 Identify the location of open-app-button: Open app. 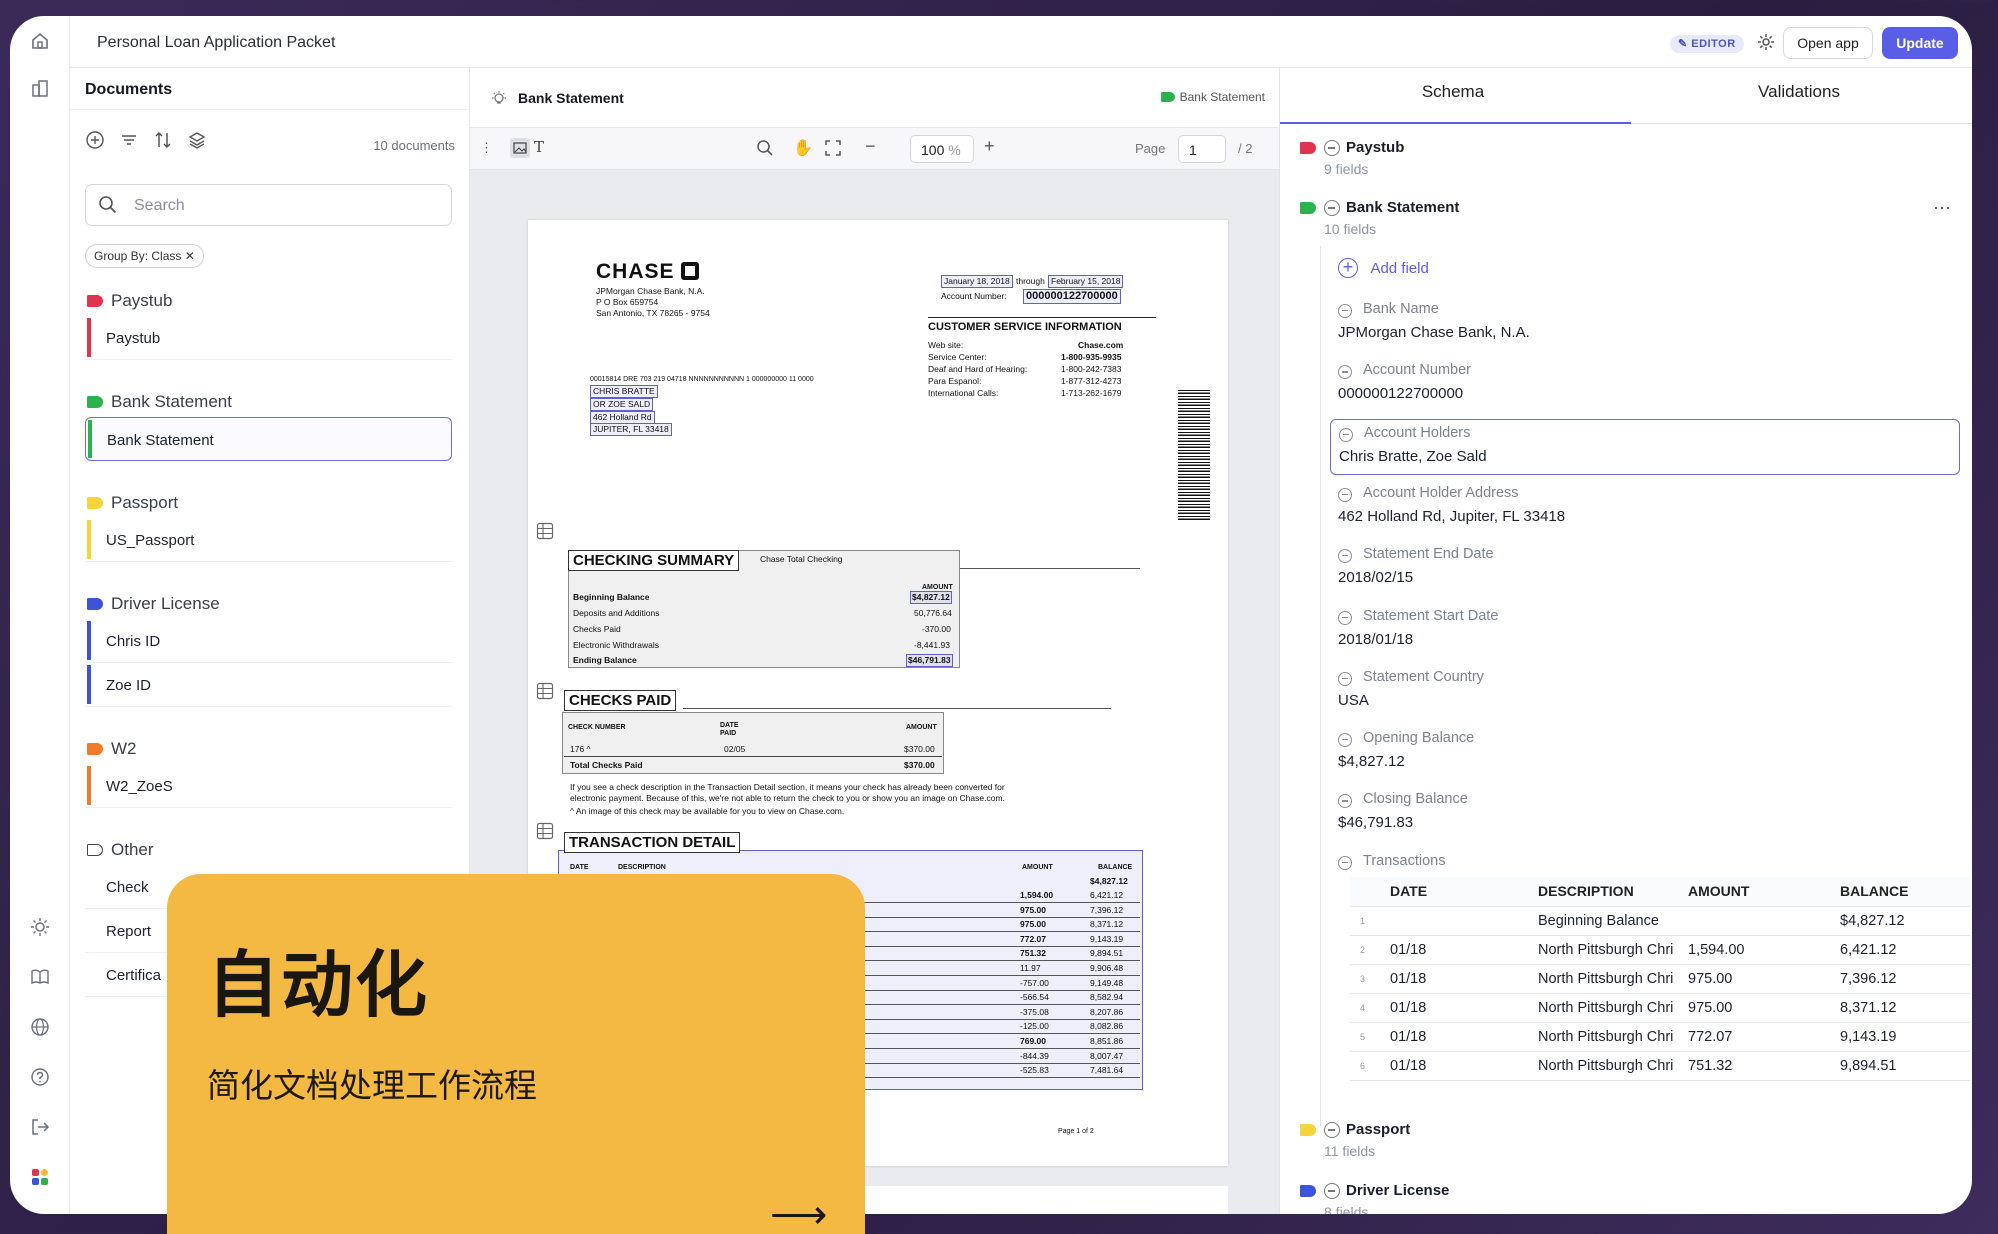
(1828, 43).